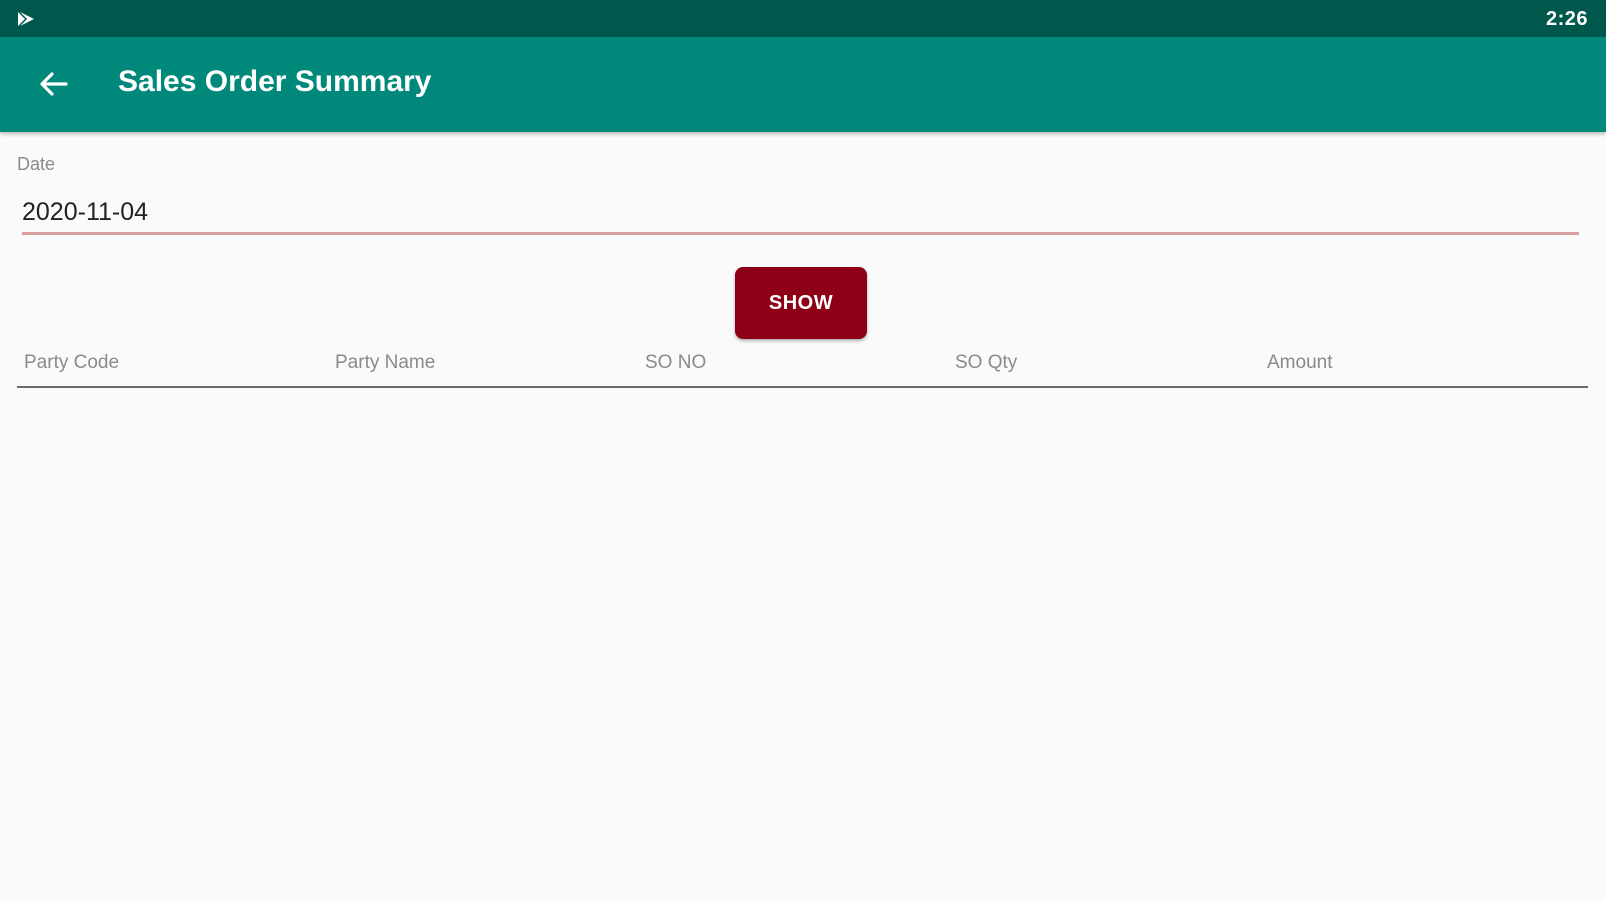 This screenshot has width=1606, height=900. What do you see at coordinates (801, 303) in the screenshot?
I see `show-button: SHOW` at bounding box center [801, 303].